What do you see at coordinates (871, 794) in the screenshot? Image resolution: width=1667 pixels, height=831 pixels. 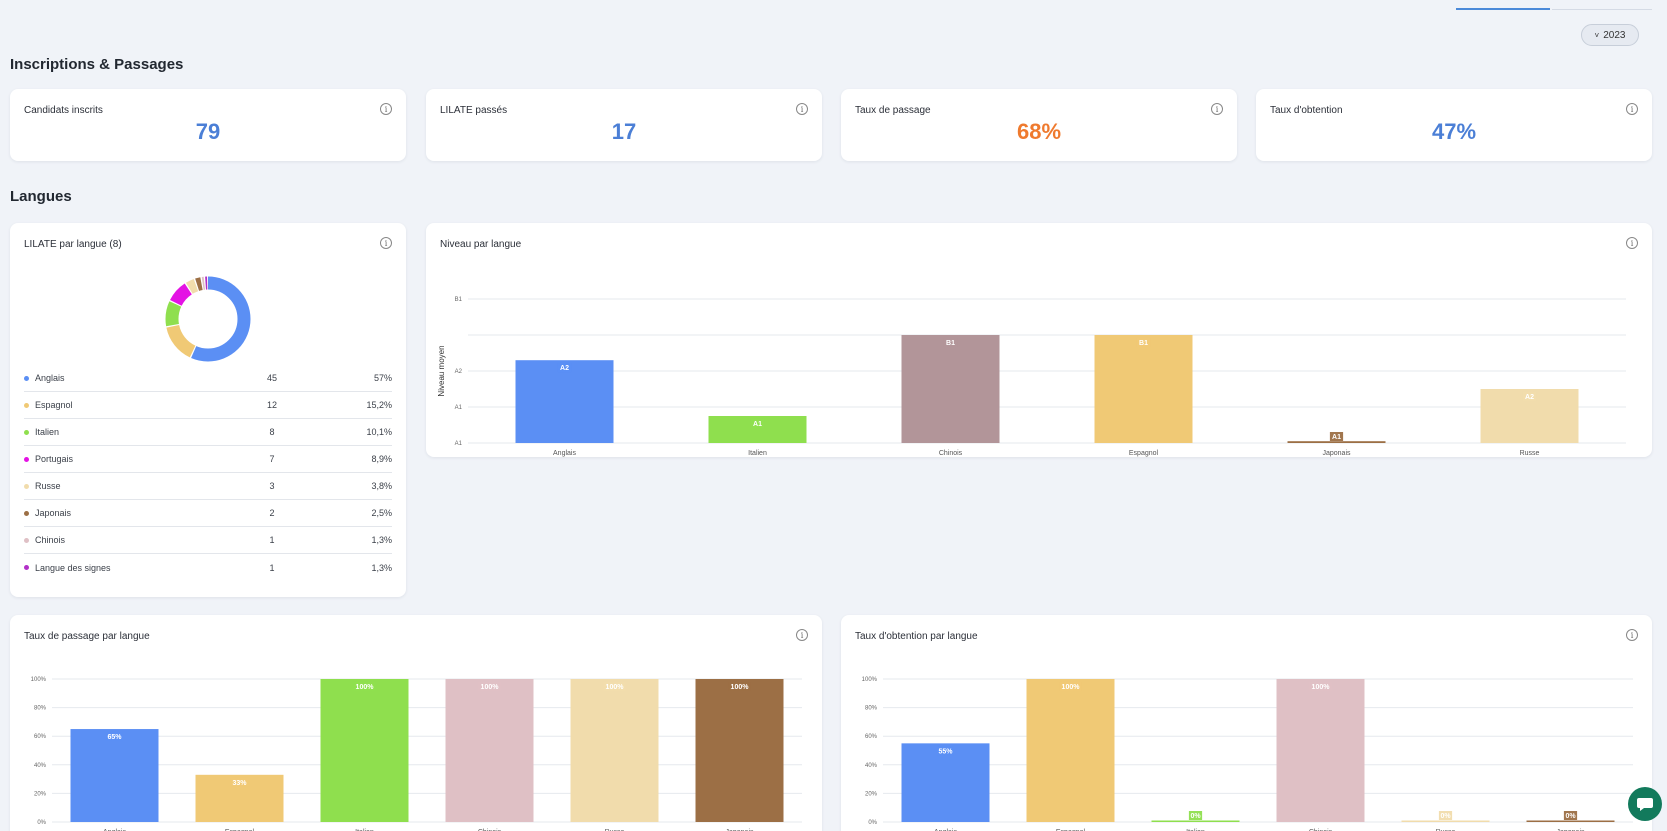 I see `y-tick-label: 20%` at bounding box center [871, 794].